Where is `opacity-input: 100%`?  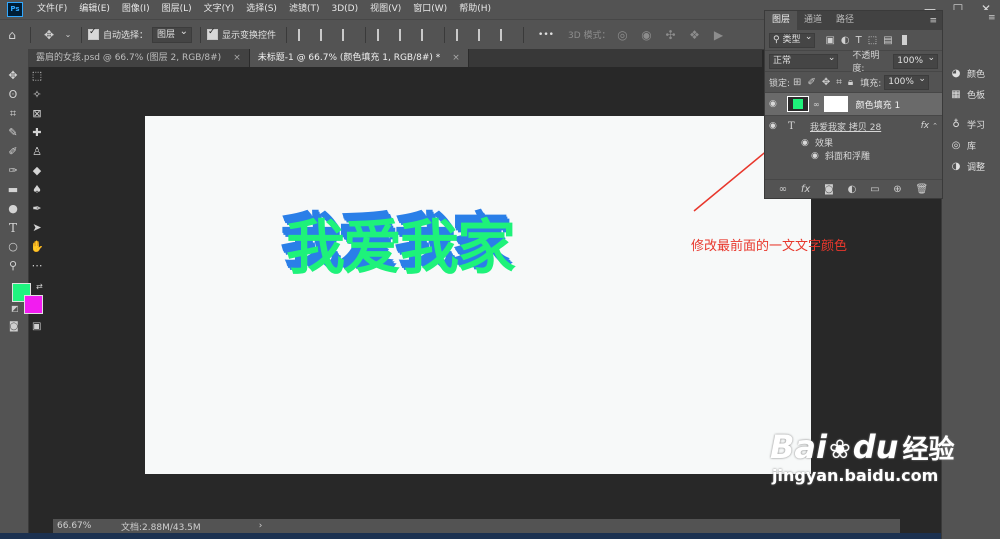 opacity-input: 100% is located at coordinates (915, 60).